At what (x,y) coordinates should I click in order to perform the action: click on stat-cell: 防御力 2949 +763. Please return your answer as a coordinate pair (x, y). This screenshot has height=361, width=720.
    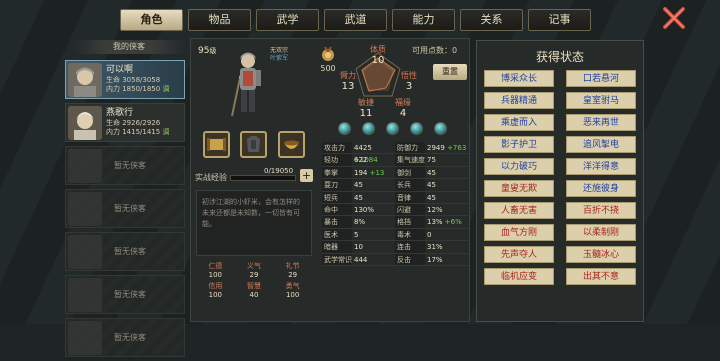
    Looking at the image, I should click on (431, 148).